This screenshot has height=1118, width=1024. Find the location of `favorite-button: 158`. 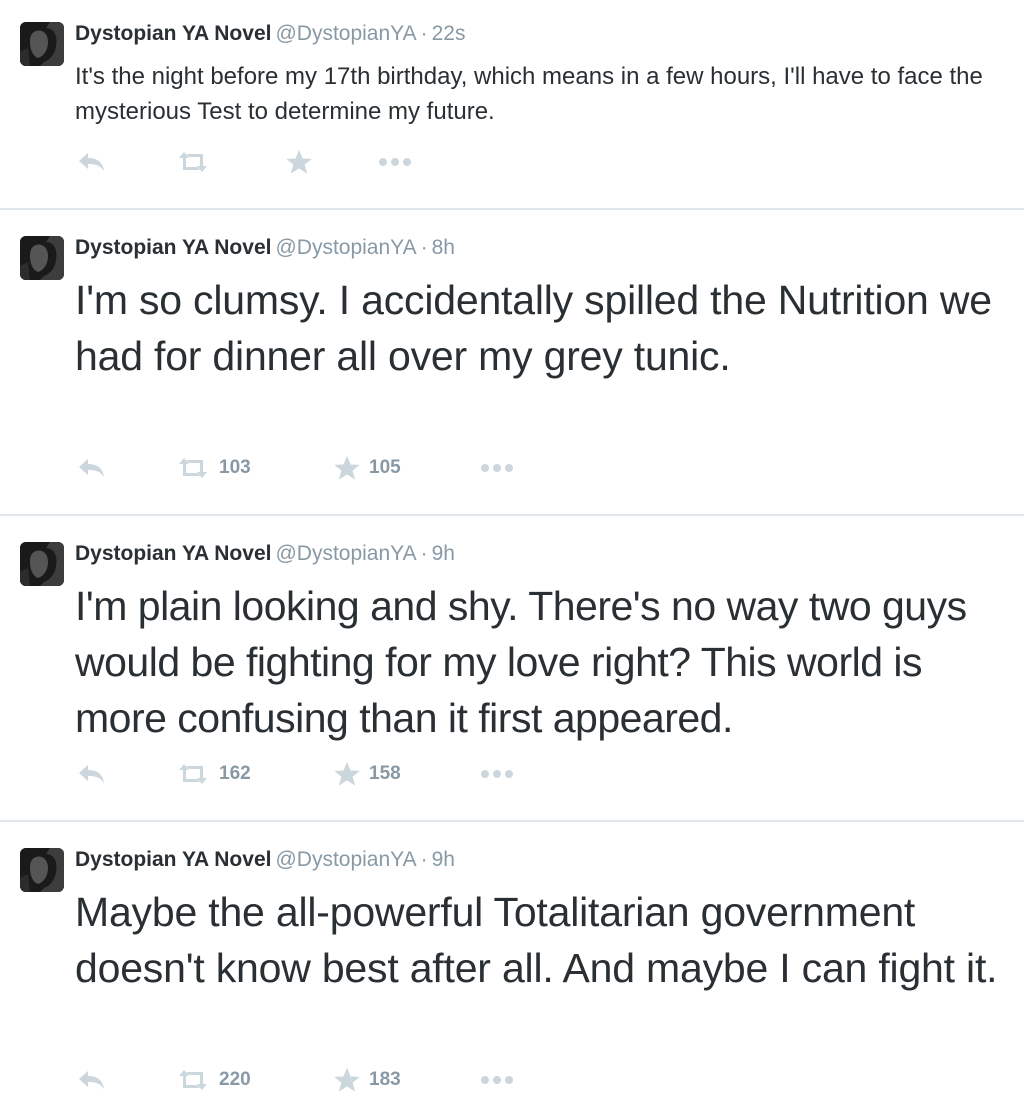

favorite-button: 158 is located at coordinates (367, 774).